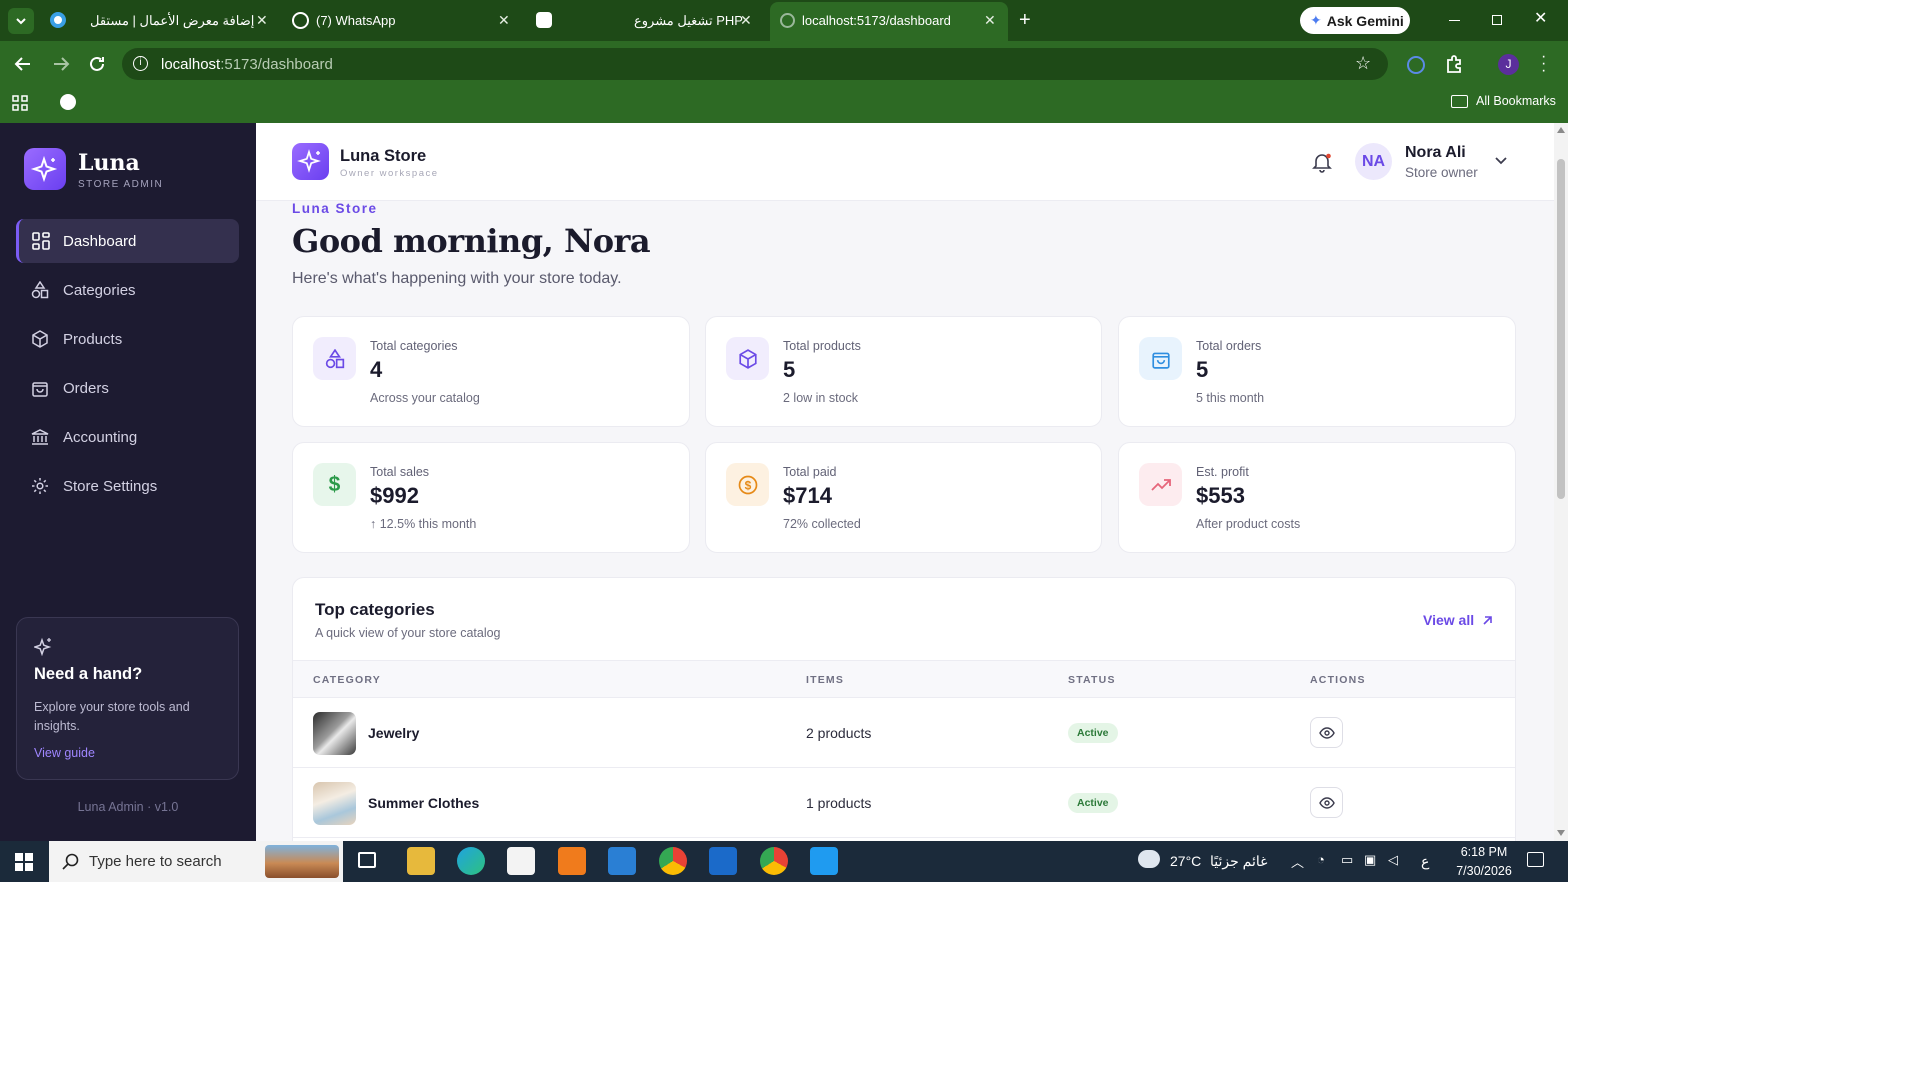  Describe the element at coordinates (889, 21) in the screenshot. I see `browser-tab-active: localhost:5173/dashboard ✕` at that location.